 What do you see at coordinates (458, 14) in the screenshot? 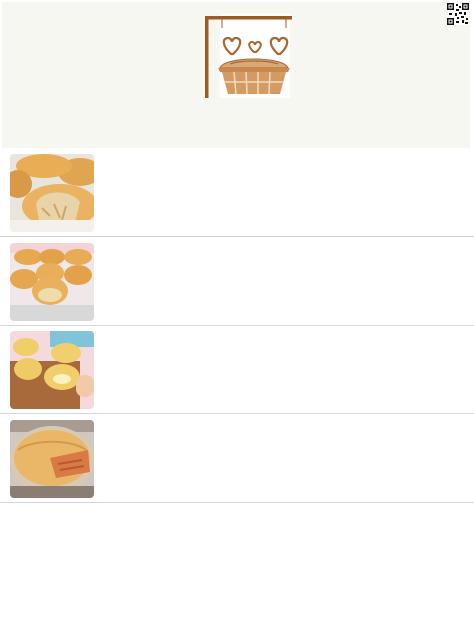
I see `qr-code-icon` at bounding box center [458, 14].